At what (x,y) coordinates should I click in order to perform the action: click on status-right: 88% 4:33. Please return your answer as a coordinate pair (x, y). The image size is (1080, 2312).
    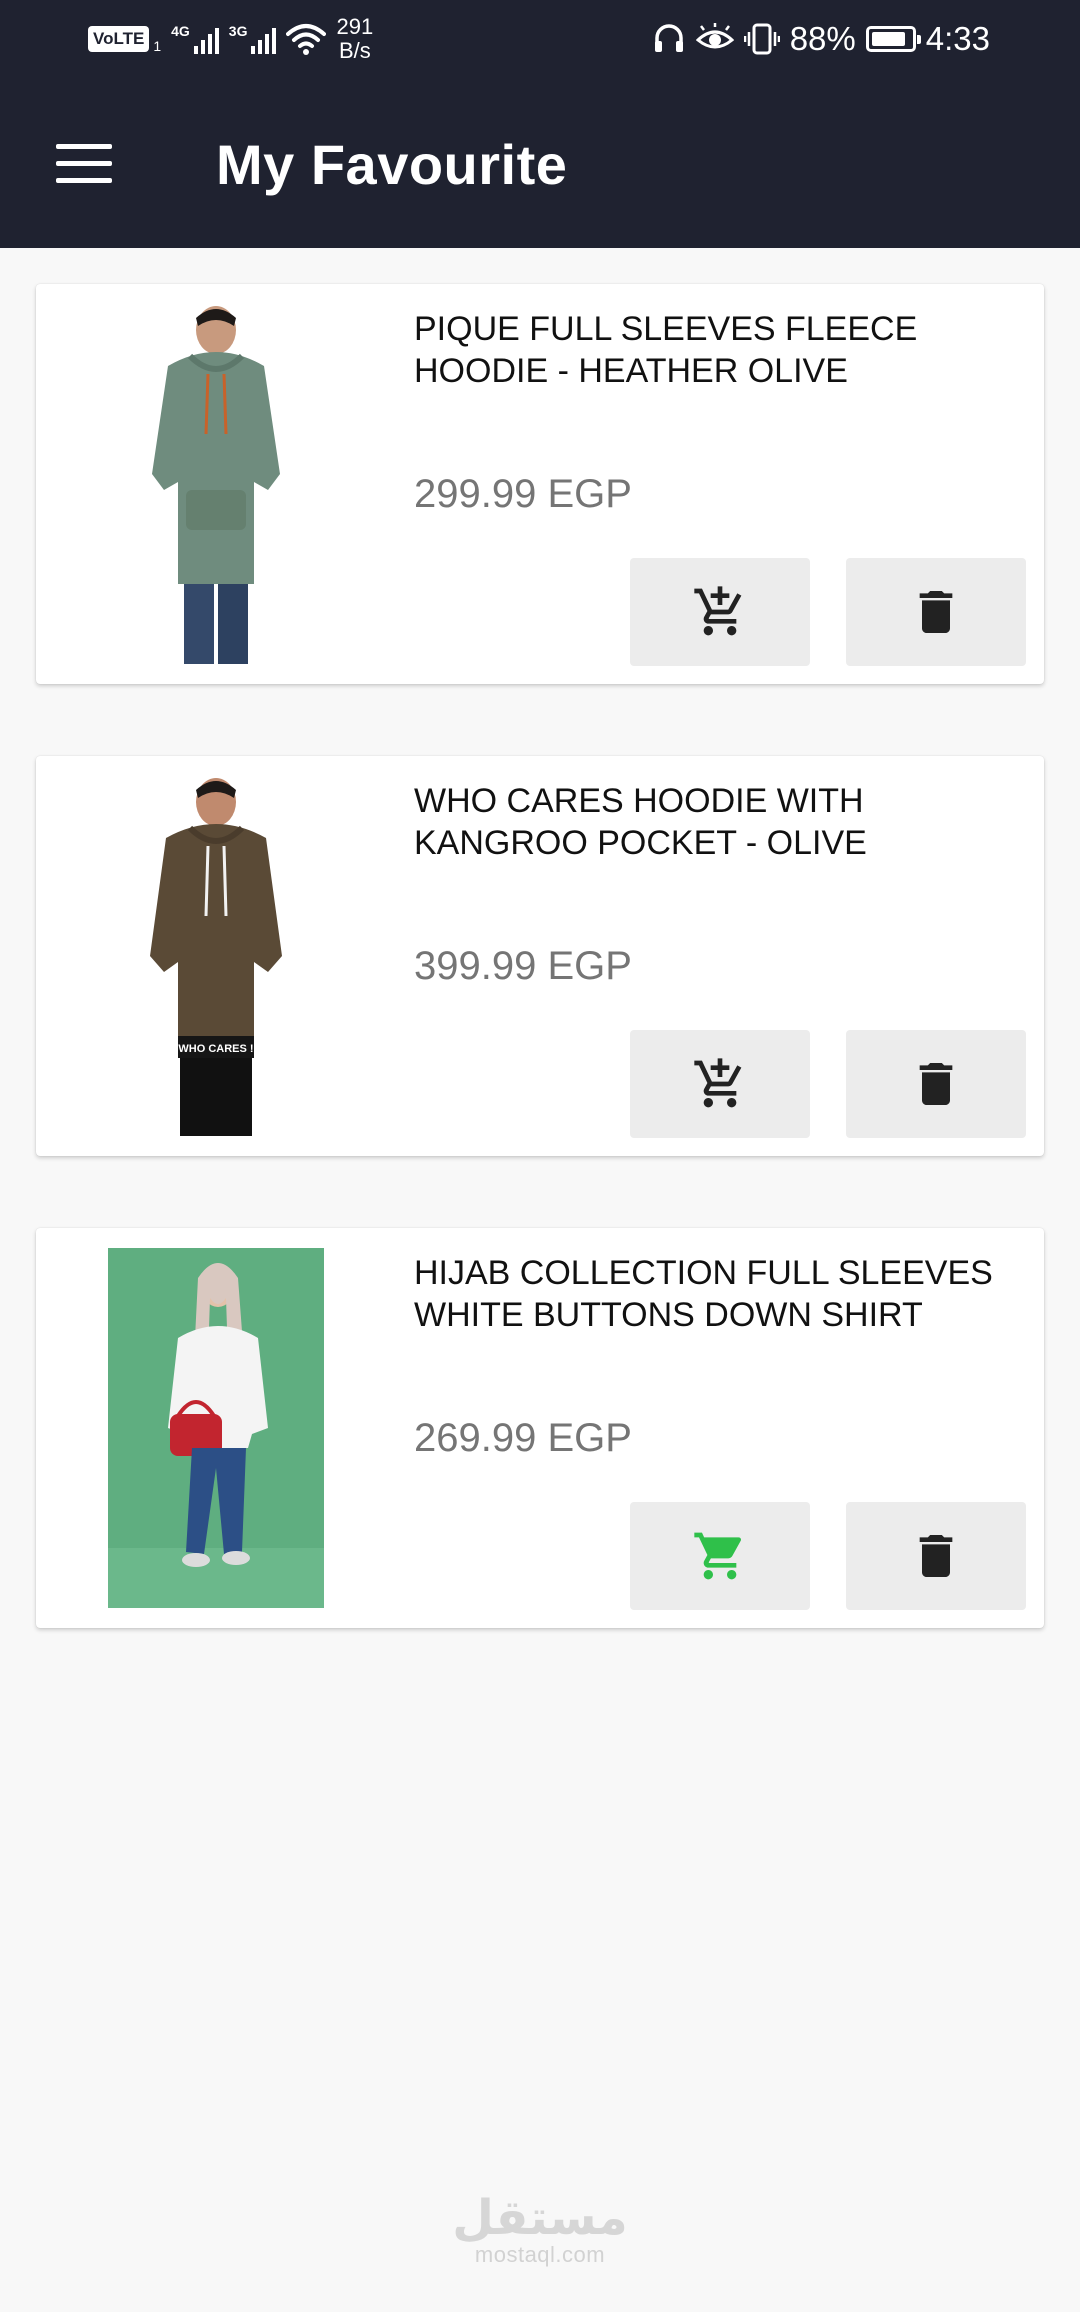
    Looking at the image, I should click on (821, 39).